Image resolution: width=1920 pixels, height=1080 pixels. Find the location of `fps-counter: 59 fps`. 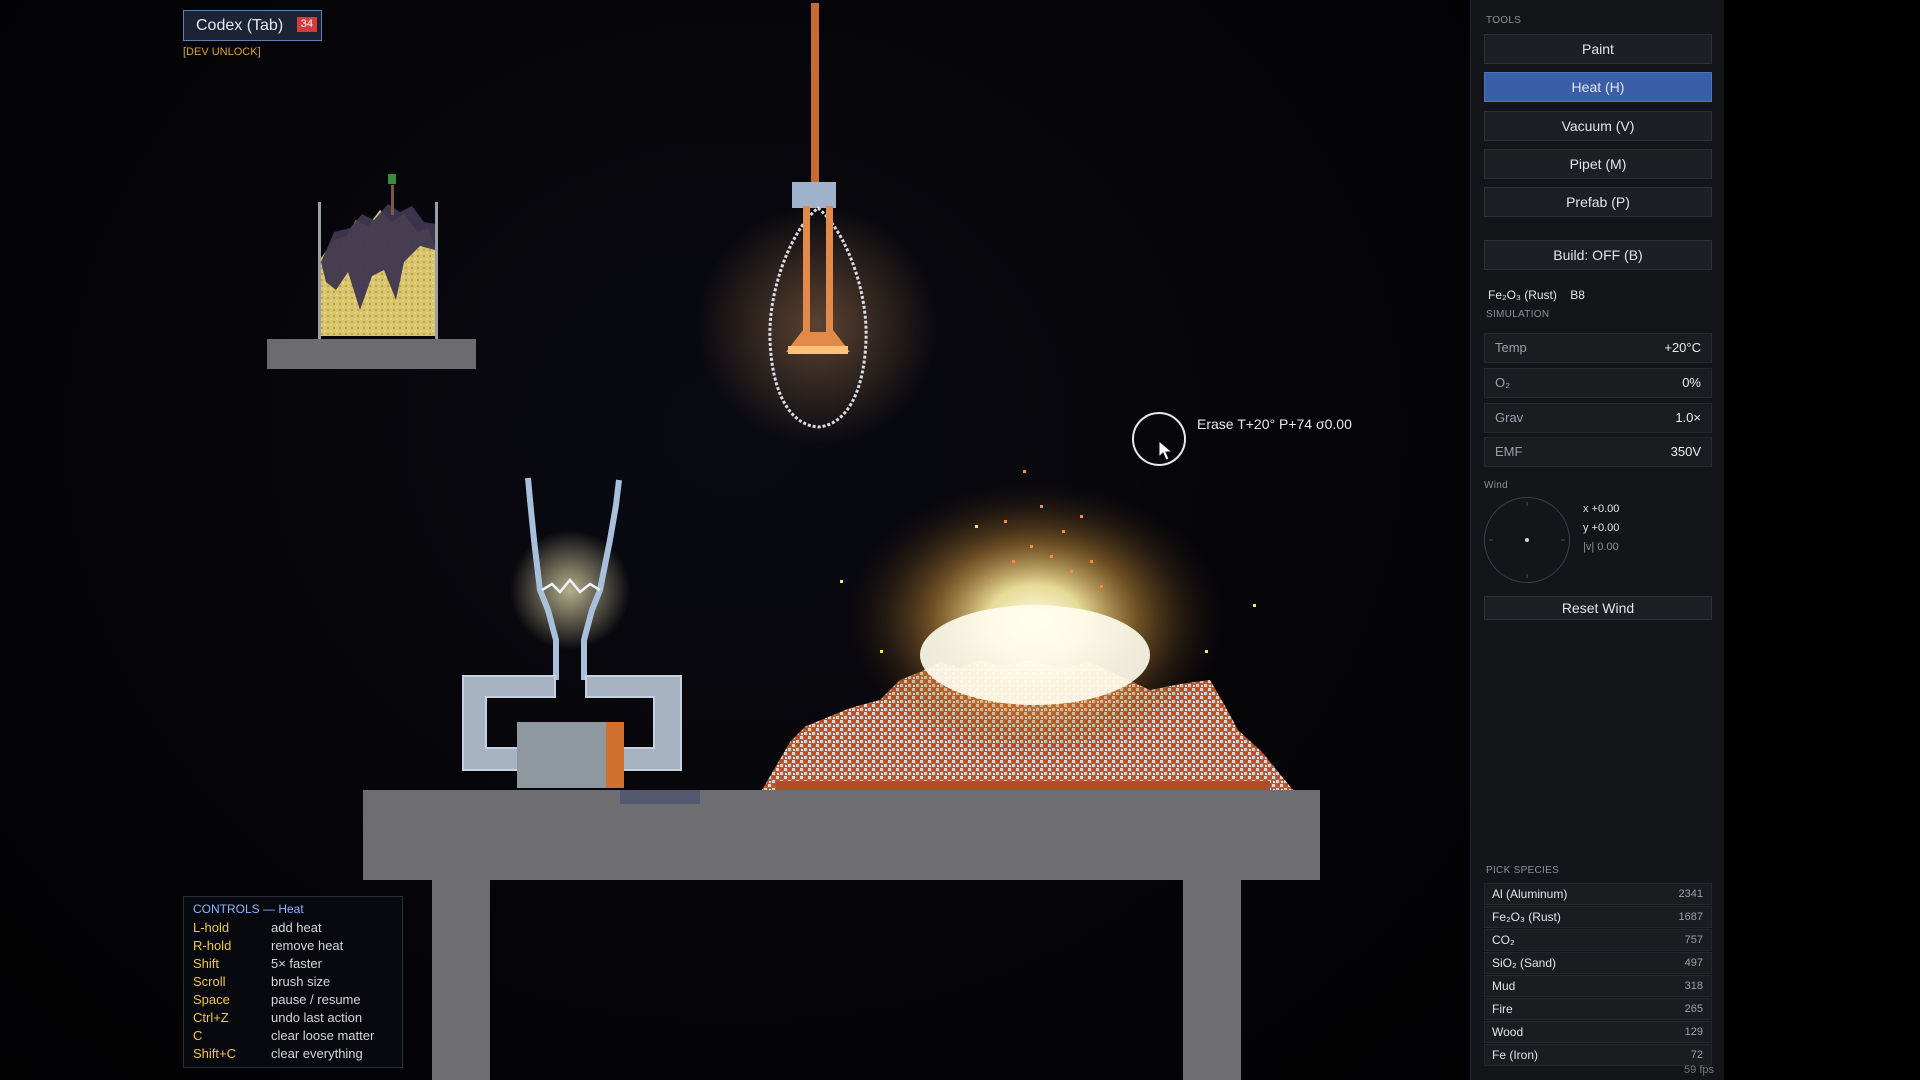

fps-counter: 59 fps is located at coordinates (1699, 1070).